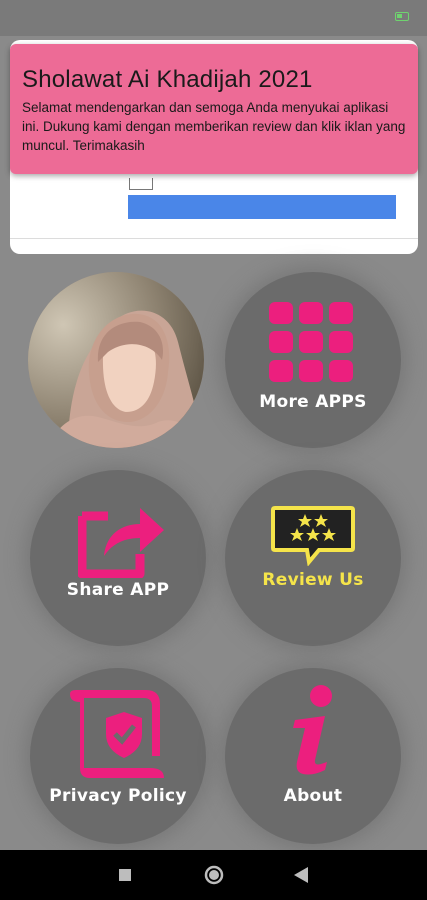  I want to click on share-app-label: Share APP, so click(118, 590).